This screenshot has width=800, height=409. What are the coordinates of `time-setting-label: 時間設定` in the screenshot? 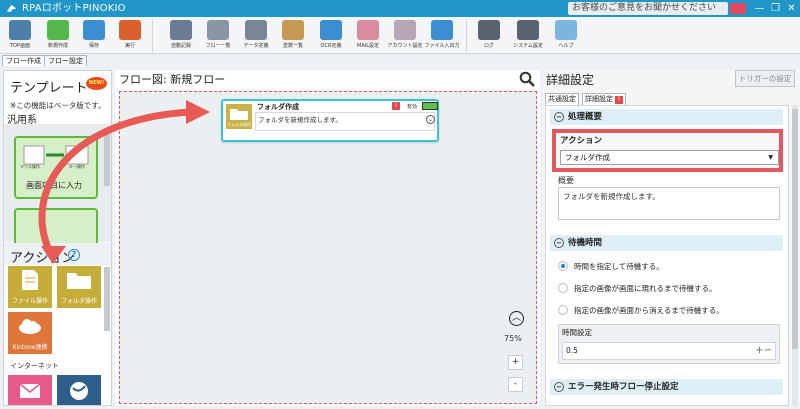 It's located at (577, 332).